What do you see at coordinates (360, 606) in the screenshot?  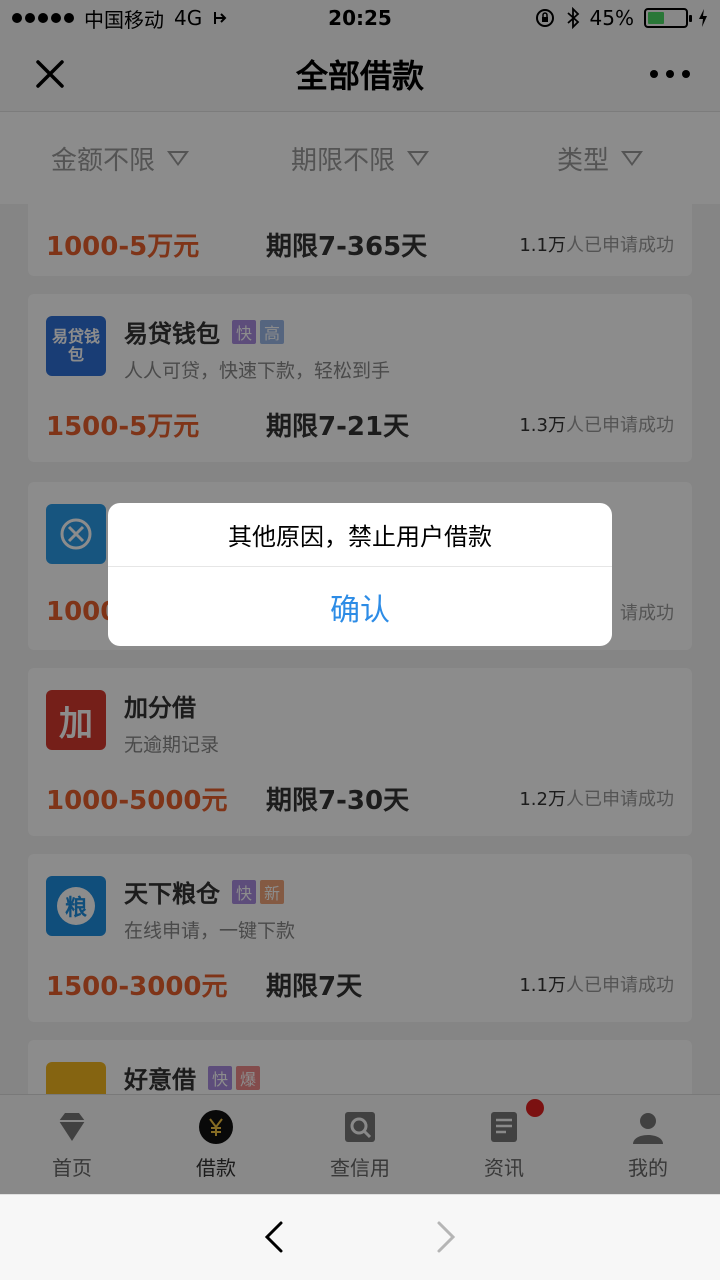 I see `confirm-button: 确认` at bounding box center [360, 606].